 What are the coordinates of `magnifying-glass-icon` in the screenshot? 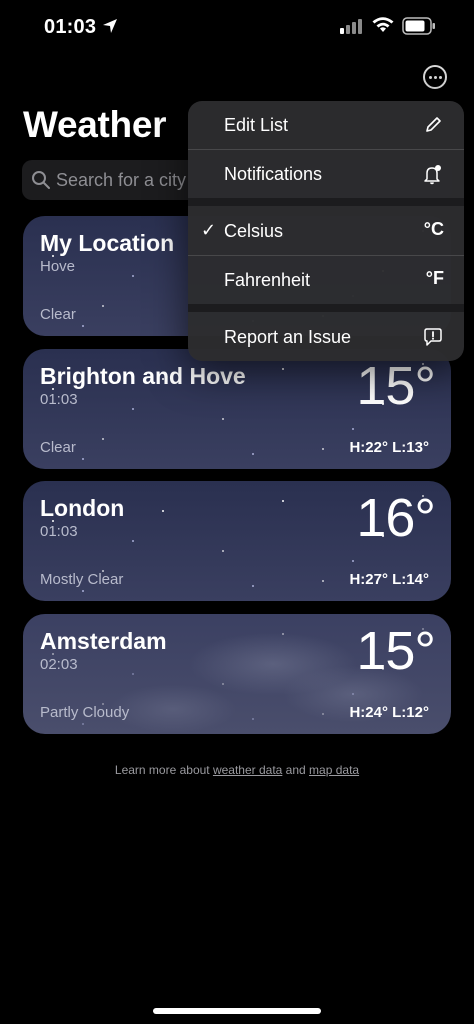 It's located at (41, 180).